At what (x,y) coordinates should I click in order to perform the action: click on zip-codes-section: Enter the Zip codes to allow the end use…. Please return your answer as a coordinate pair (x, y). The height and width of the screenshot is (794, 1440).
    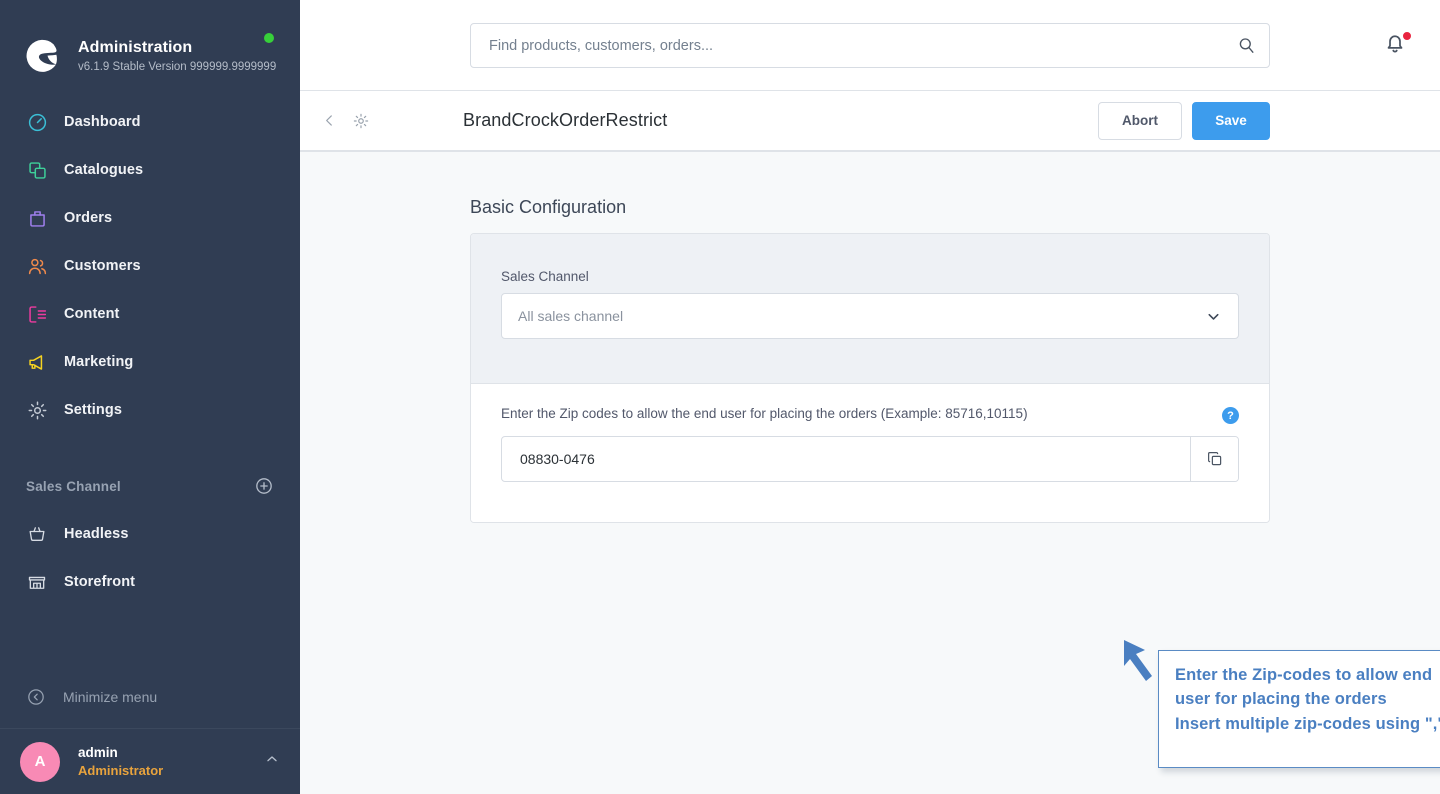
    Looking at the image, I should click on (870, 453).